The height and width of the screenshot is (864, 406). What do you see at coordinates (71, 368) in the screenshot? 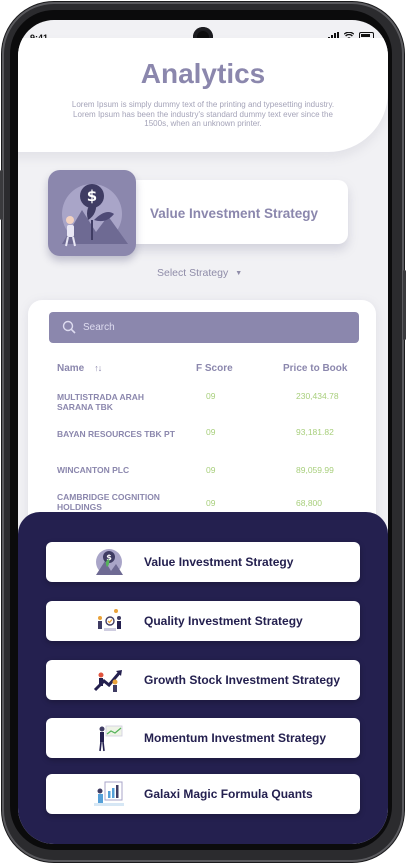
I see `column-header-name-label: Name` at bounding box center [71, 368].